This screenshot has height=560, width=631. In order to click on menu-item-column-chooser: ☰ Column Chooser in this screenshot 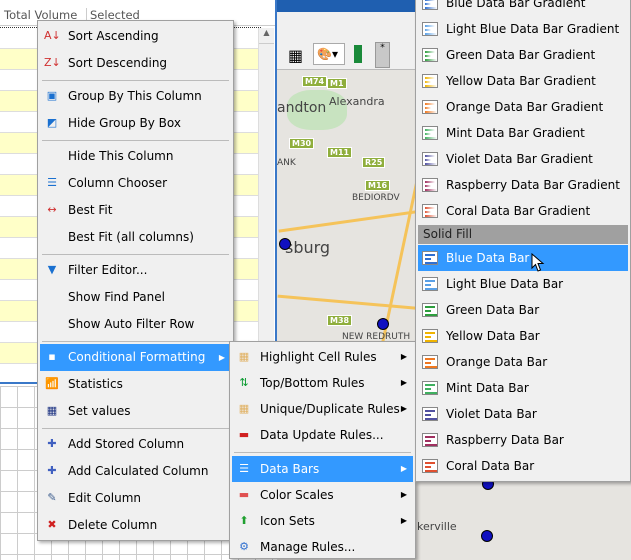, I will do `click(135, 183)`.